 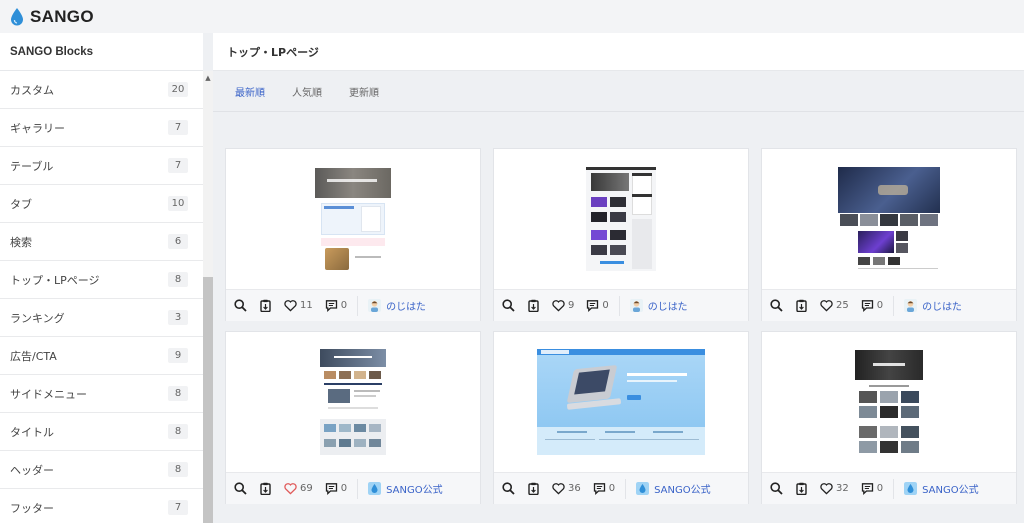 What do you see at coordinates (17, 16) in the screenshot?
I see `water-drop-icon` at bounding box center [17, 16].